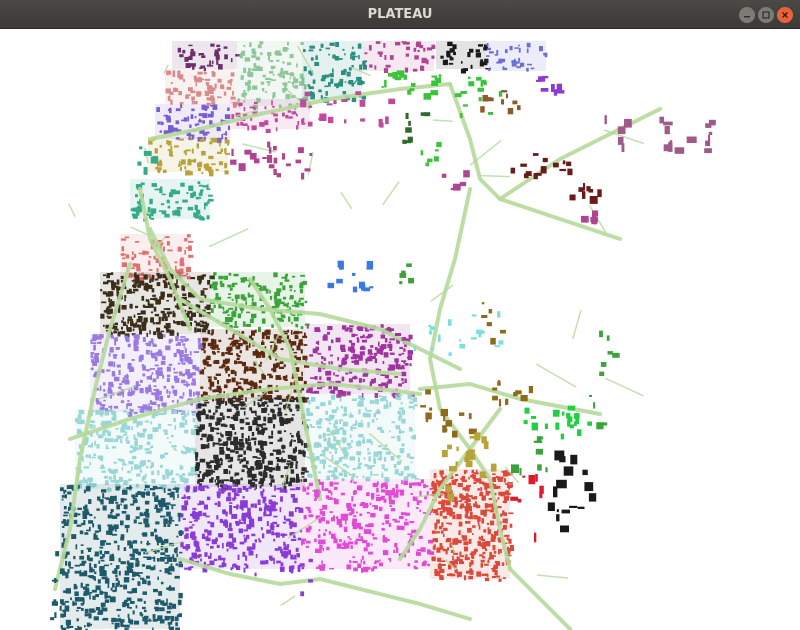 The image size is (800, 630). I want to click on close-button, so click(785, 15).